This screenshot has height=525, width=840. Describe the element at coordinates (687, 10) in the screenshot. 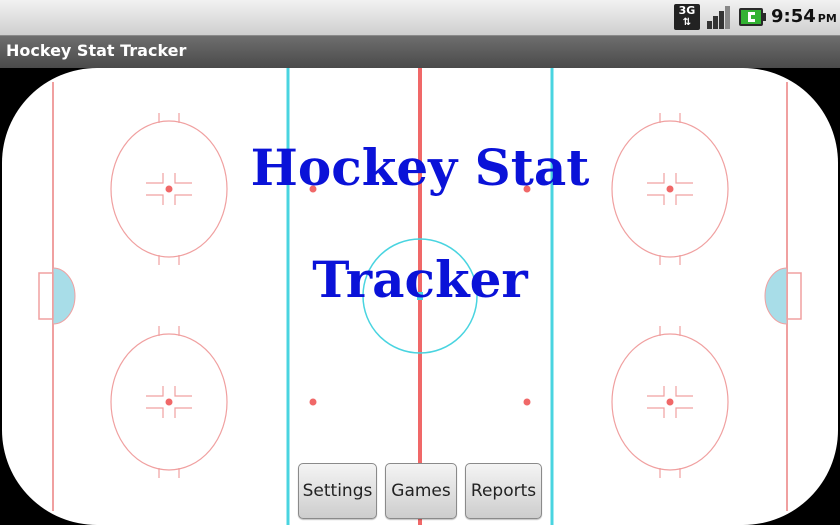

I see `network-label: 3G` at that location.